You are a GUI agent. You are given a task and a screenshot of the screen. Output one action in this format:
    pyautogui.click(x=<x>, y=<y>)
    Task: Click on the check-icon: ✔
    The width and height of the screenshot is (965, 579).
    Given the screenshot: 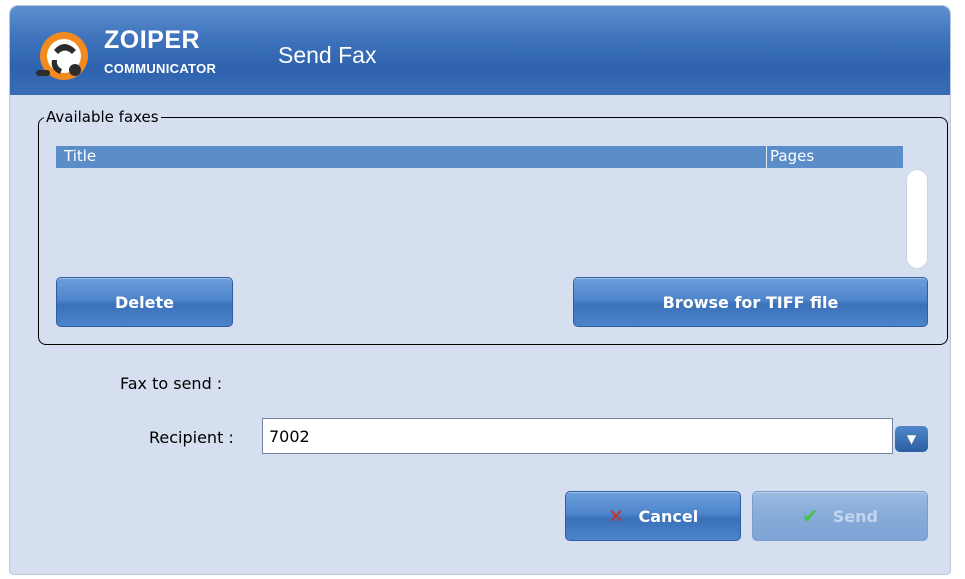 What is the action you would take?
    pyautogui.click(x=810, y=516)
    